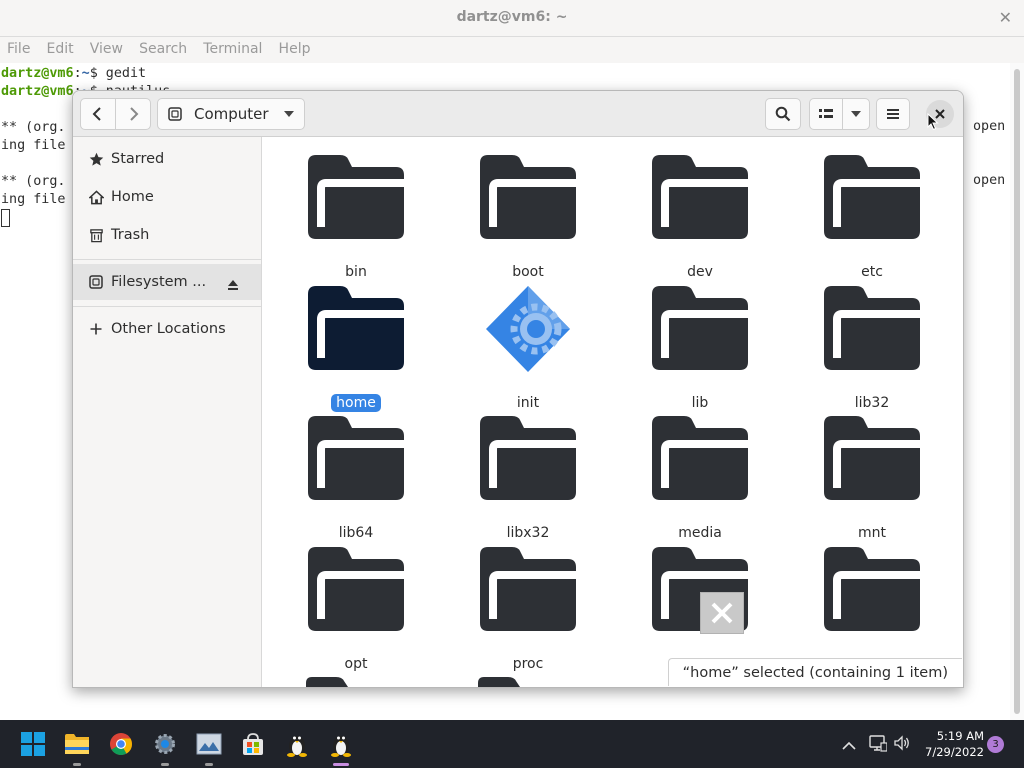 This screenshot has width=1024, height=768. I want to click on file-item-boot: boot, so click(528, 220).